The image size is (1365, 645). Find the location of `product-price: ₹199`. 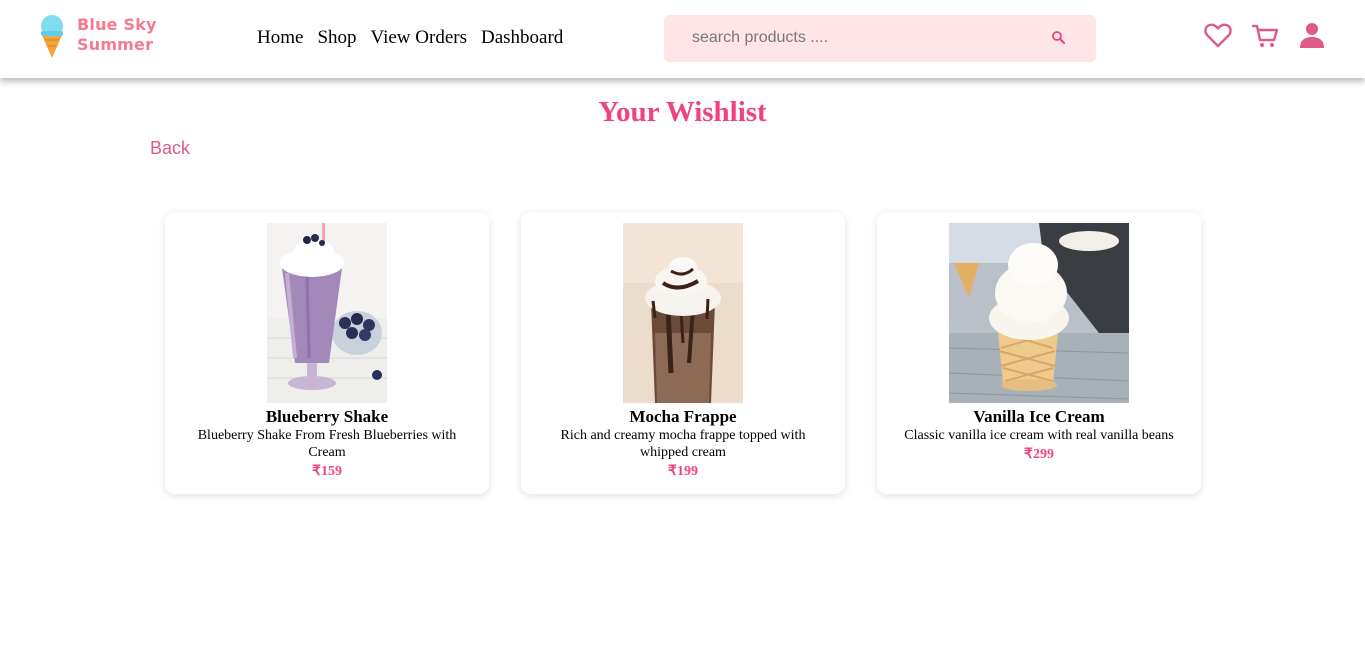

product-price: ₹199 is located at coordinates (683, 471).